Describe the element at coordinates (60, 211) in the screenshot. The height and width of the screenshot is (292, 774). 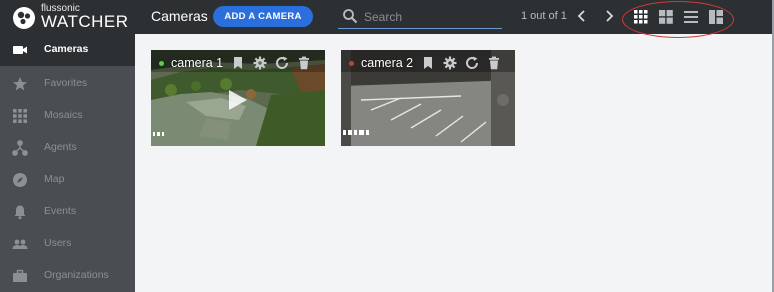
I see `sidebar-item-label: Events` at that location.